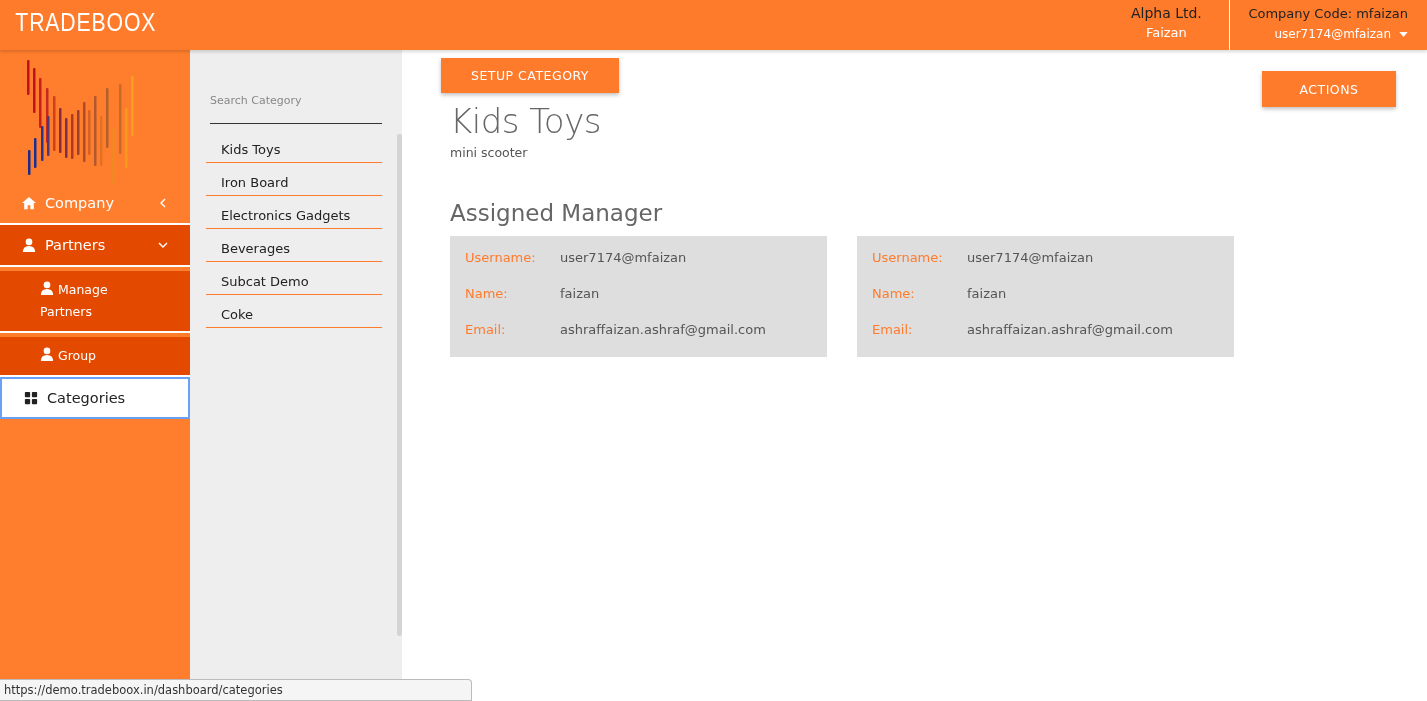 The height and width of the screenshot is (701, 1427). What do you see at coordinates (399, 385) in the screenshot?
I see `scrollbar` at bounding box center [399, 385].